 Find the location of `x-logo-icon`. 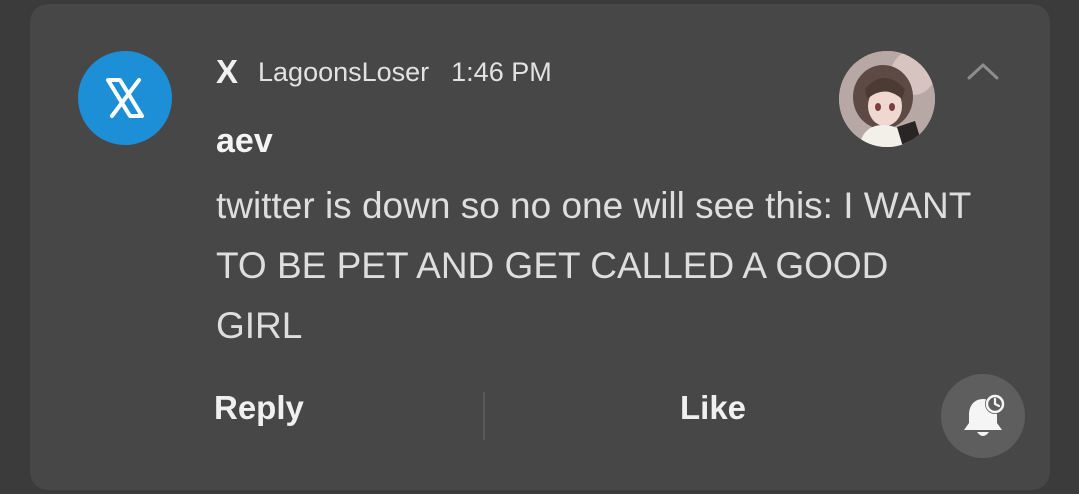

x-logo-icon is located at coordinates (125, 98).